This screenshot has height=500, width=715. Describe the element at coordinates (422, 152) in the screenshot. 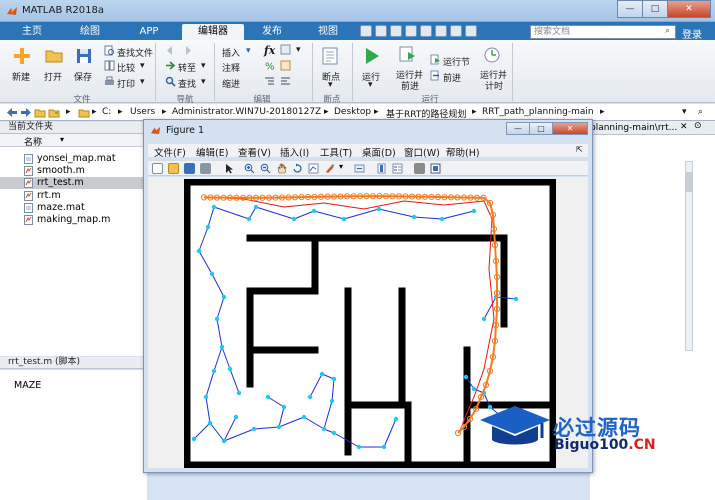

I see `menu-window: 窗口(W)` at that location.